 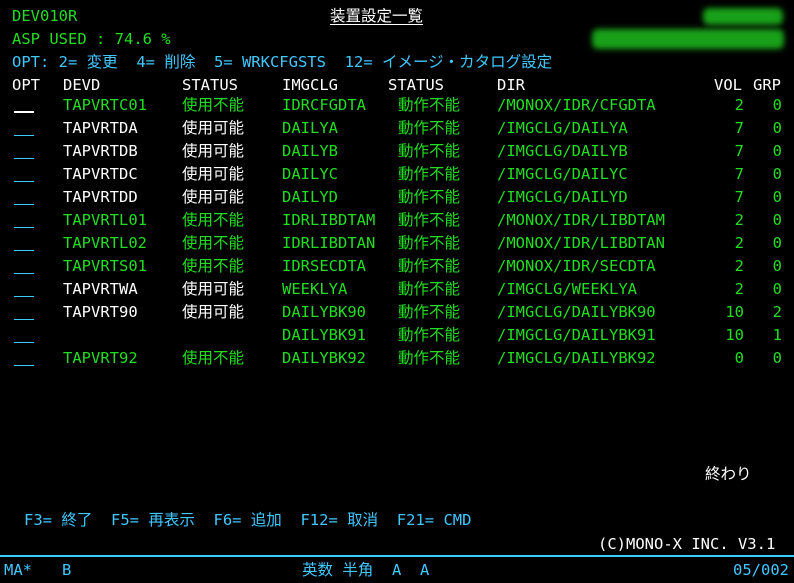 I want to click on statusbar-cursor-position: 05/002, so click(x=761, y=570).